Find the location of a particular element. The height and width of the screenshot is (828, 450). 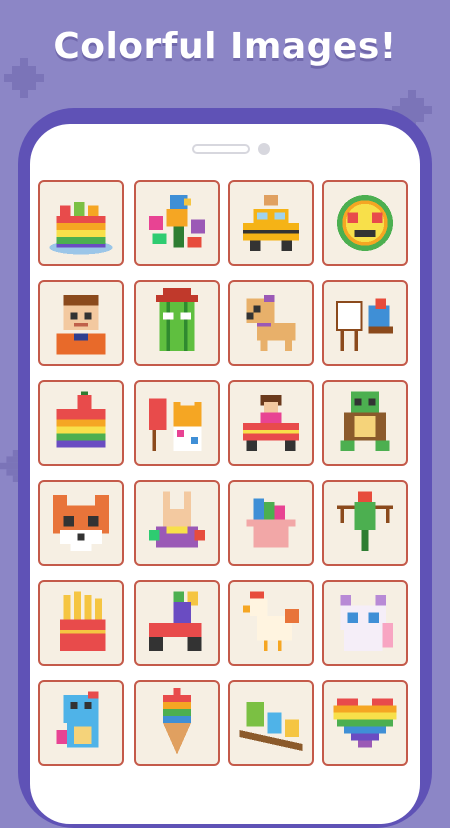

gallery-item-girl-car is located at coordinates (271, 423).